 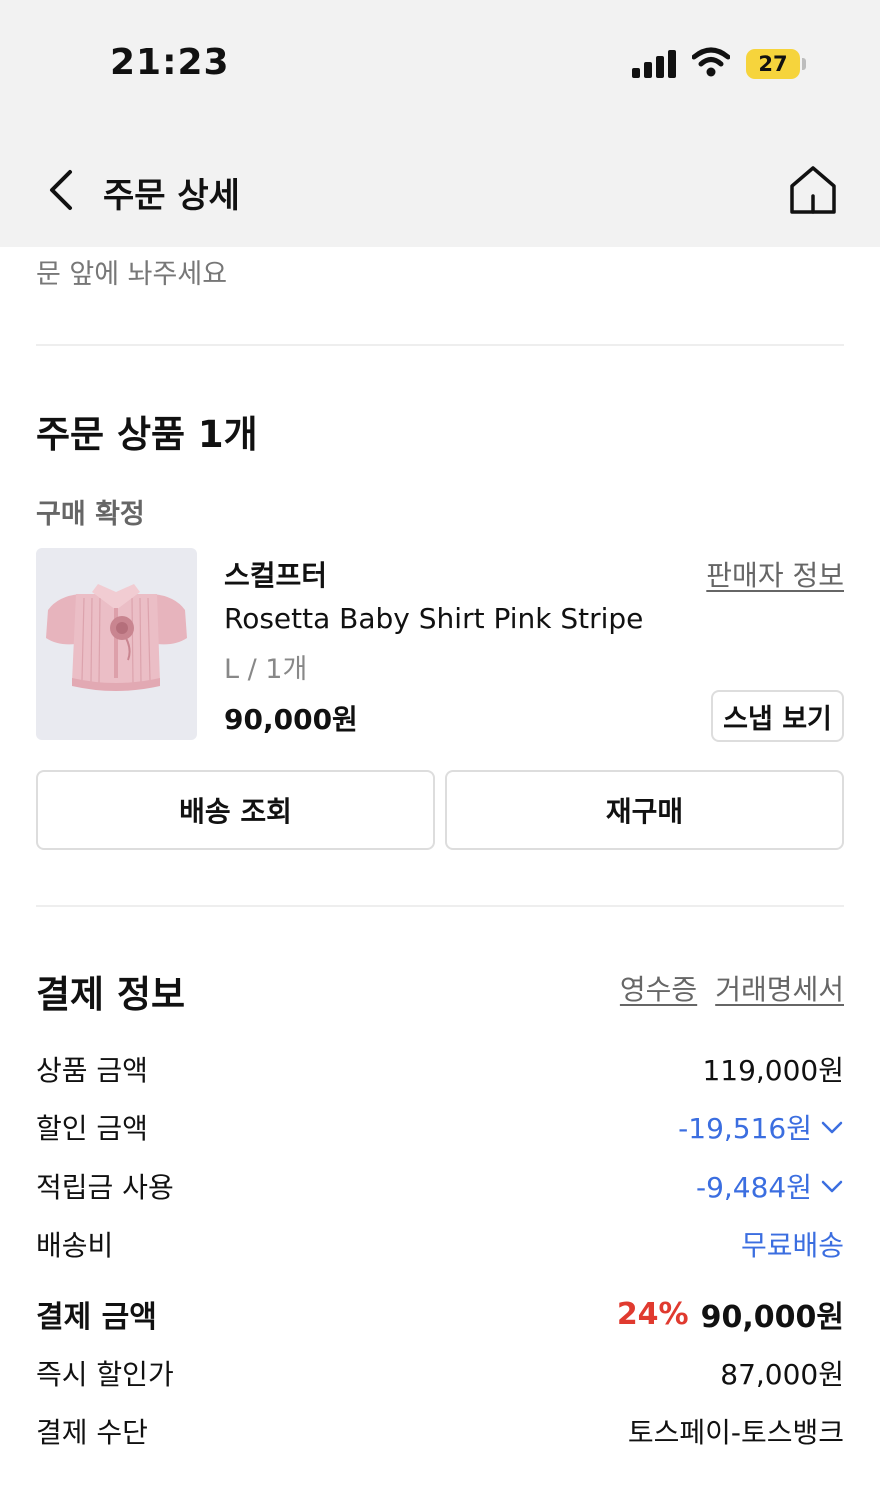 What do you see at coordinates (644, 810) in the screenshot?
I see `reorder-button: 재구매` at bounding box center [644, 810].